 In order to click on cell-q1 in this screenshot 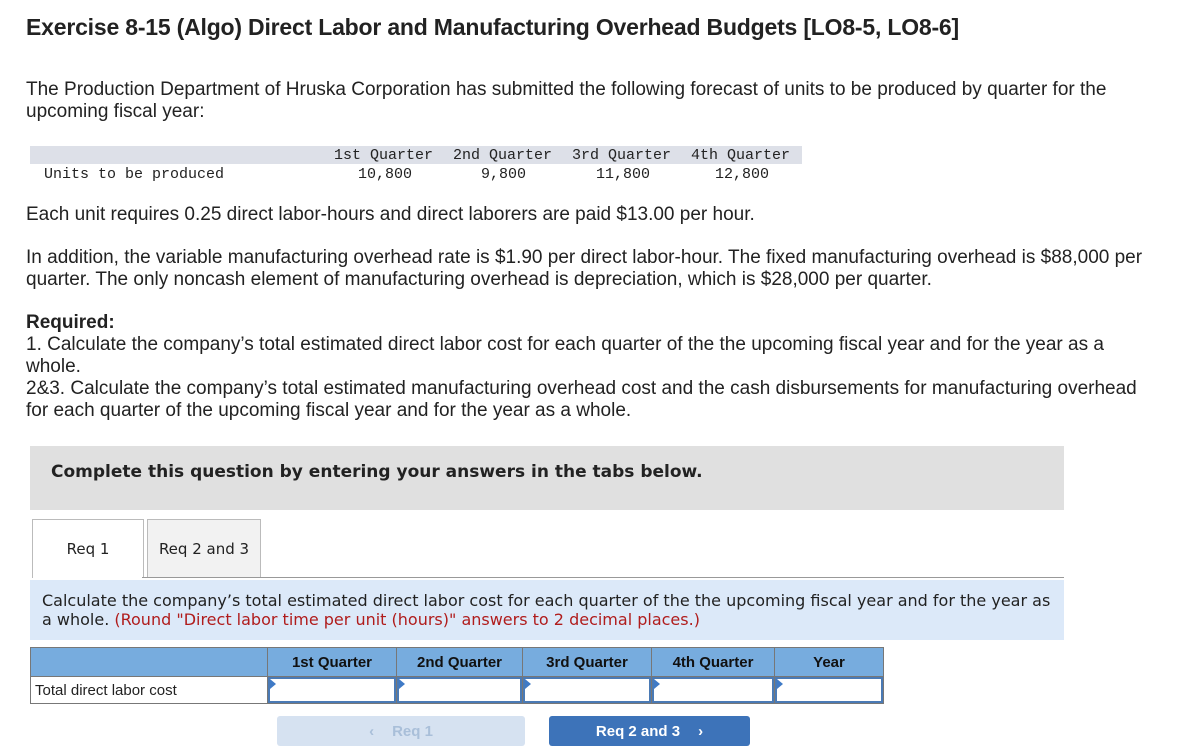, I will do `click(332, 690)`.